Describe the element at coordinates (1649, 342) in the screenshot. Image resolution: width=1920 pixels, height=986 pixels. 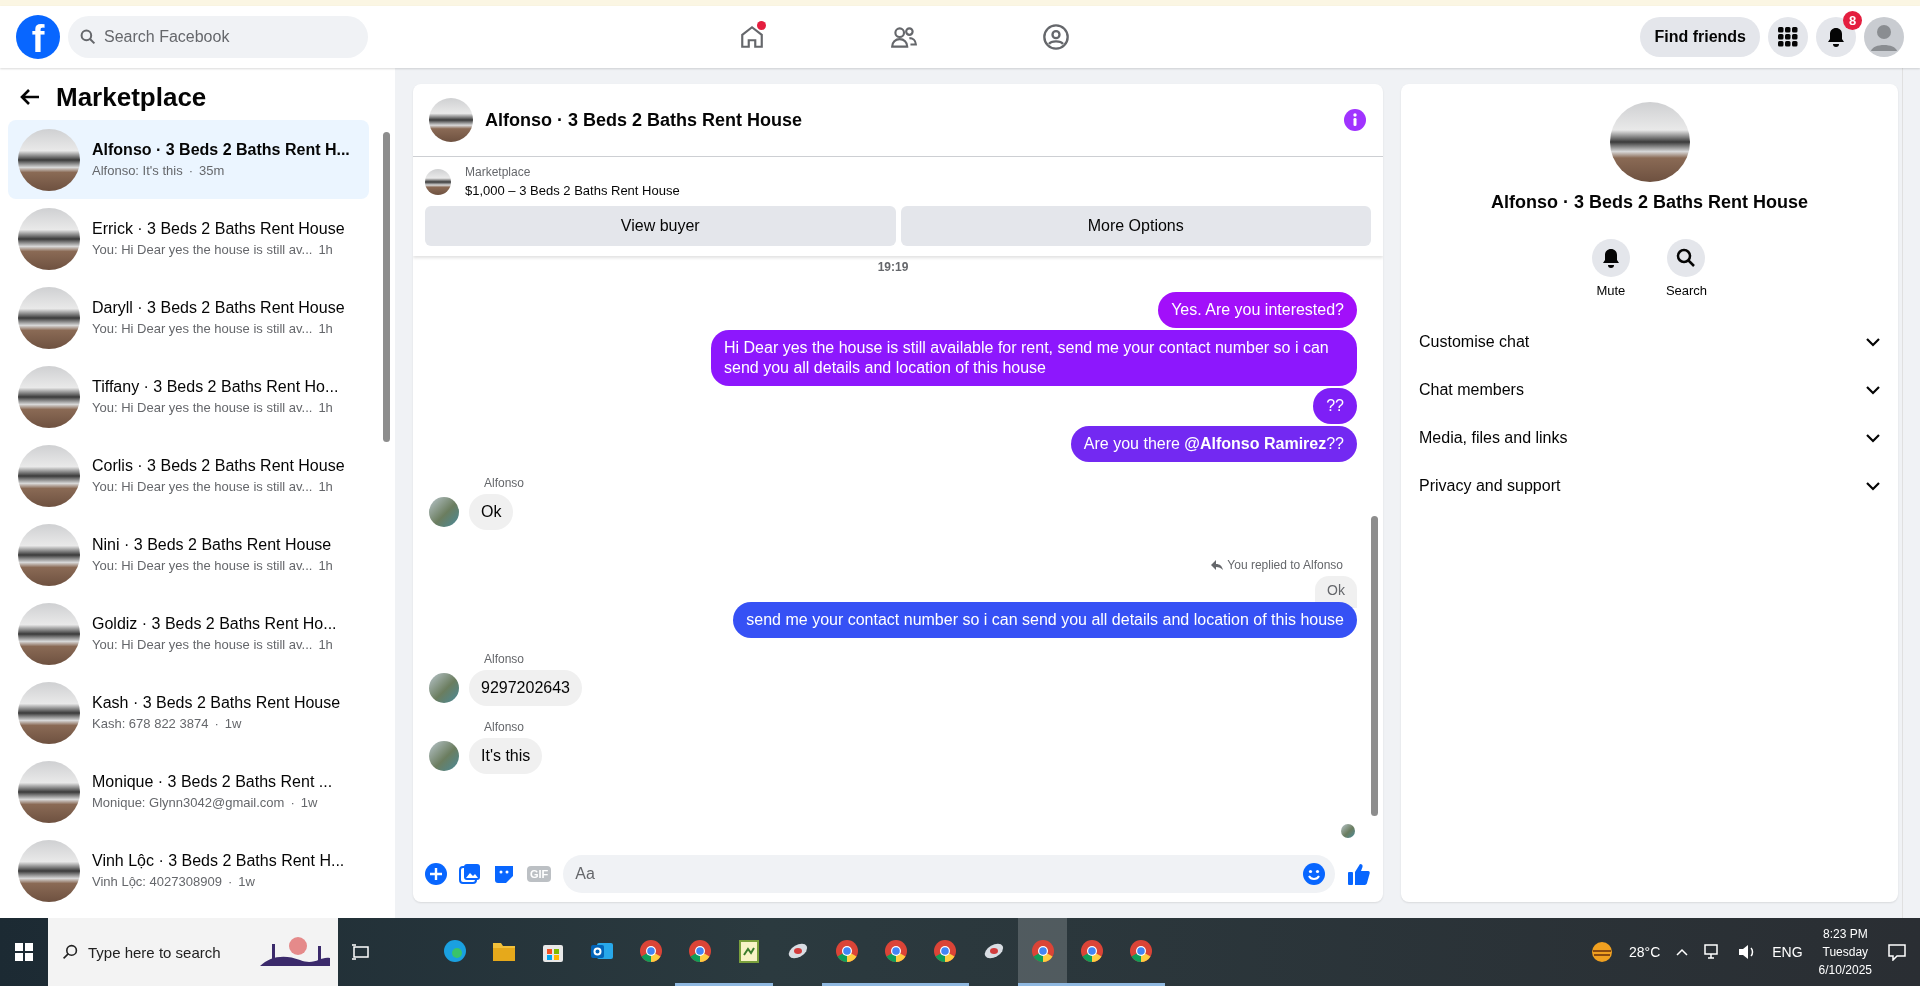
I see `section-toggle: Customise chat` at that location.